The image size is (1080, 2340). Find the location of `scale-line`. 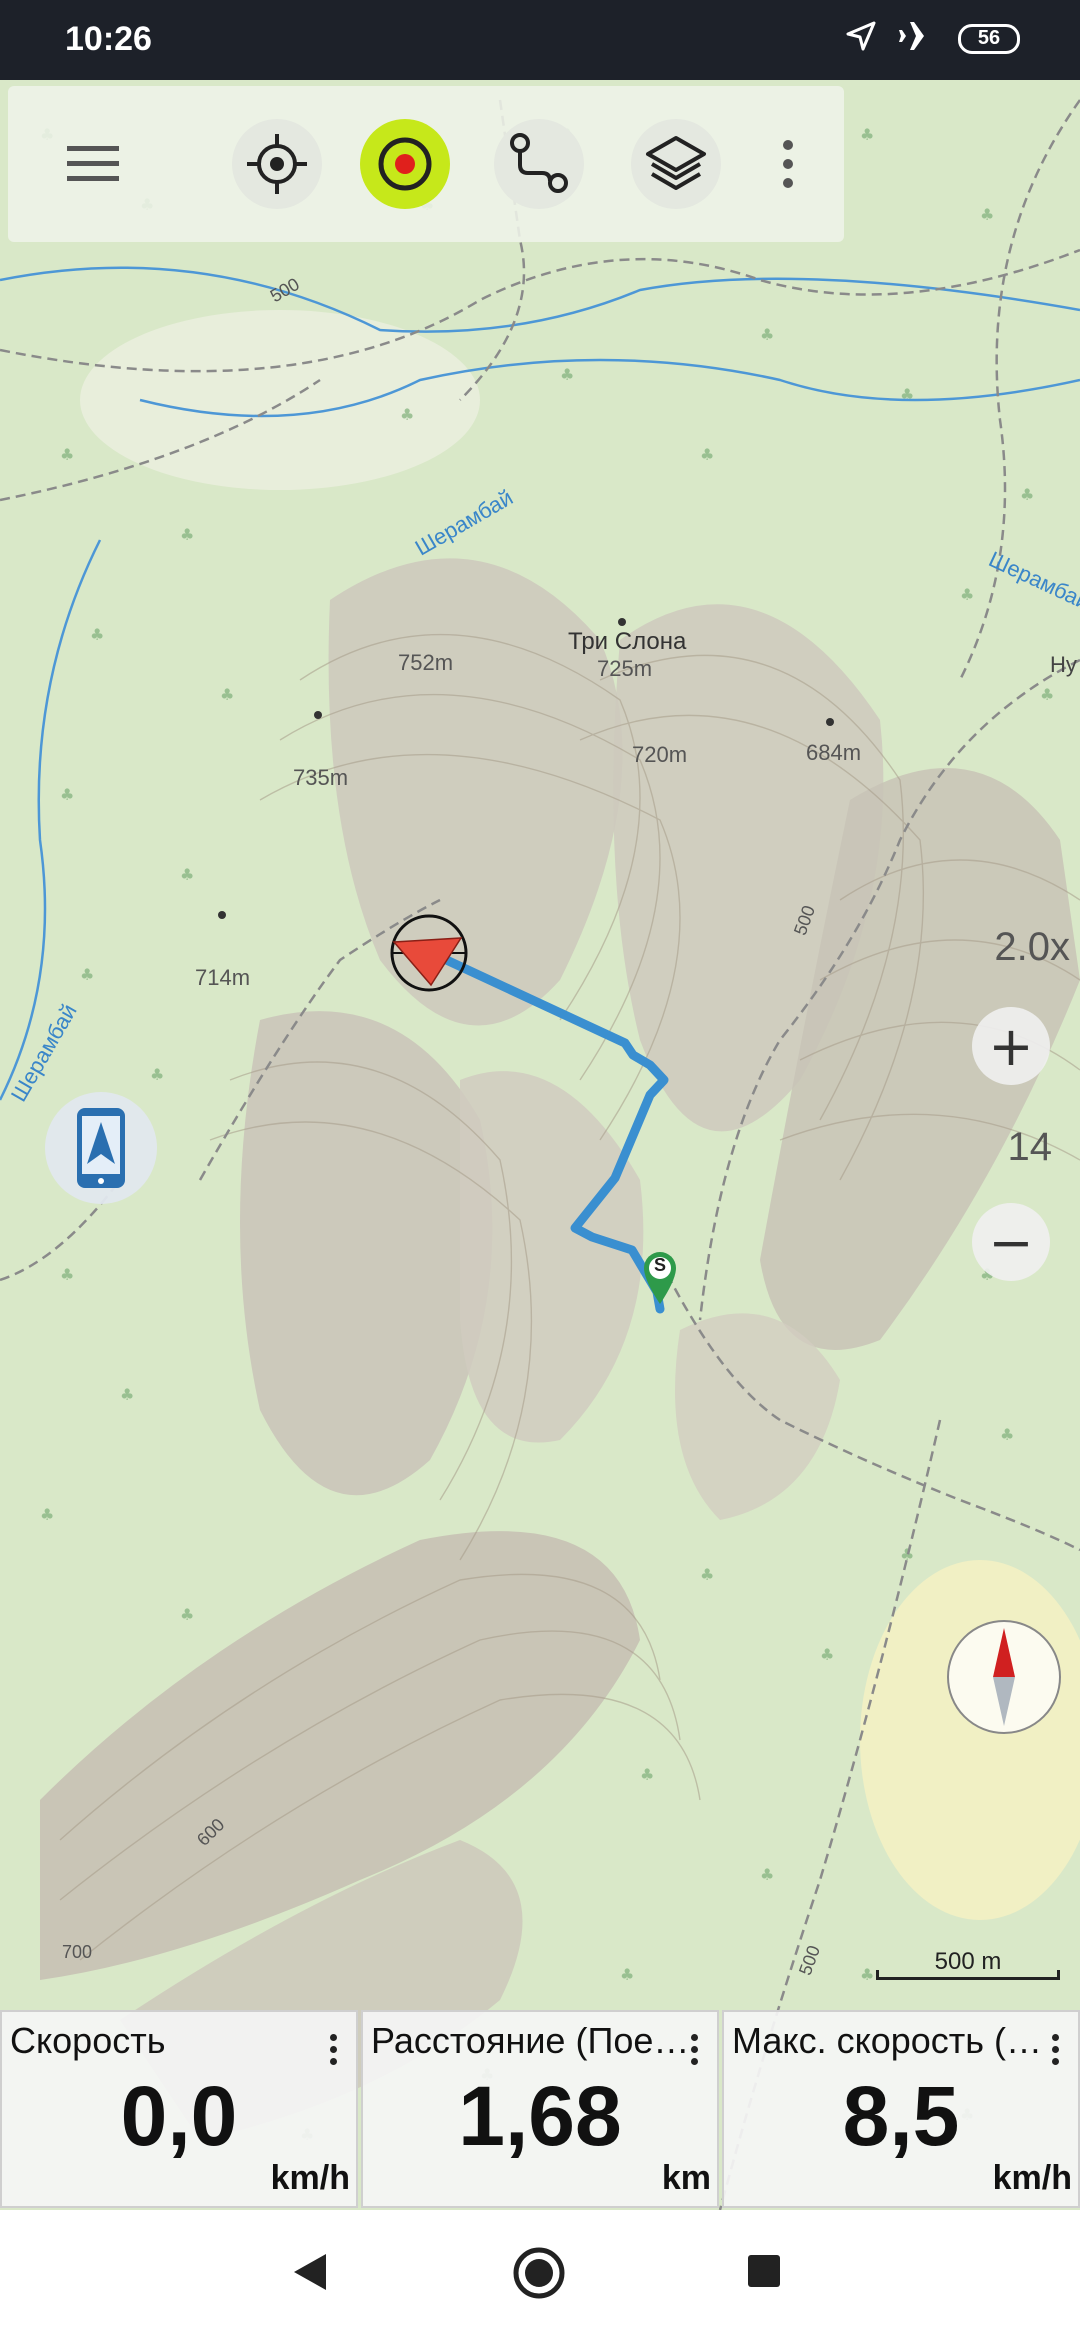

scale-line is located at coordinates (968, 1975).